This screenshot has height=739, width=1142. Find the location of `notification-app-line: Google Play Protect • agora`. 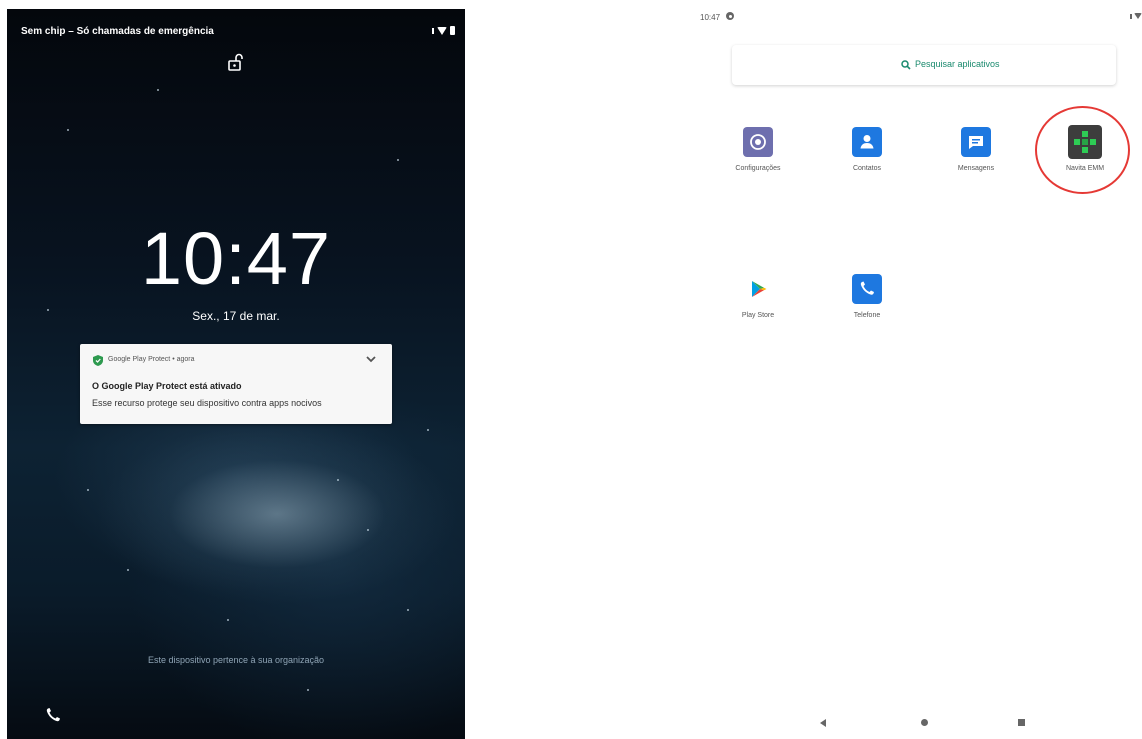

notification-app-line: Google Play Protect • agora is located at coordinates (151, 359).